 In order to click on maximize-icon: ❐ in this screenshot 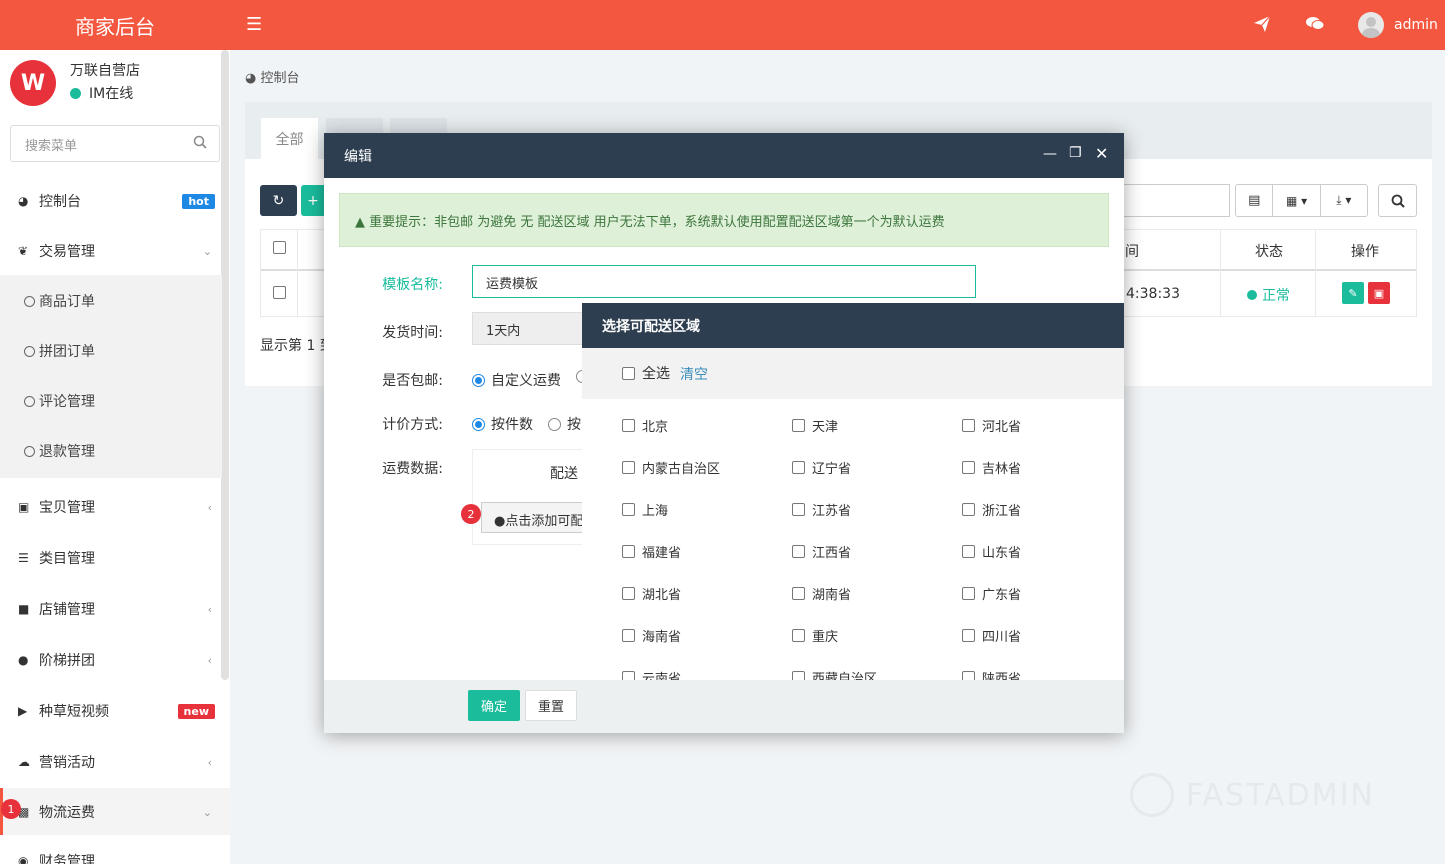, I will do `click(1075, 153)`.